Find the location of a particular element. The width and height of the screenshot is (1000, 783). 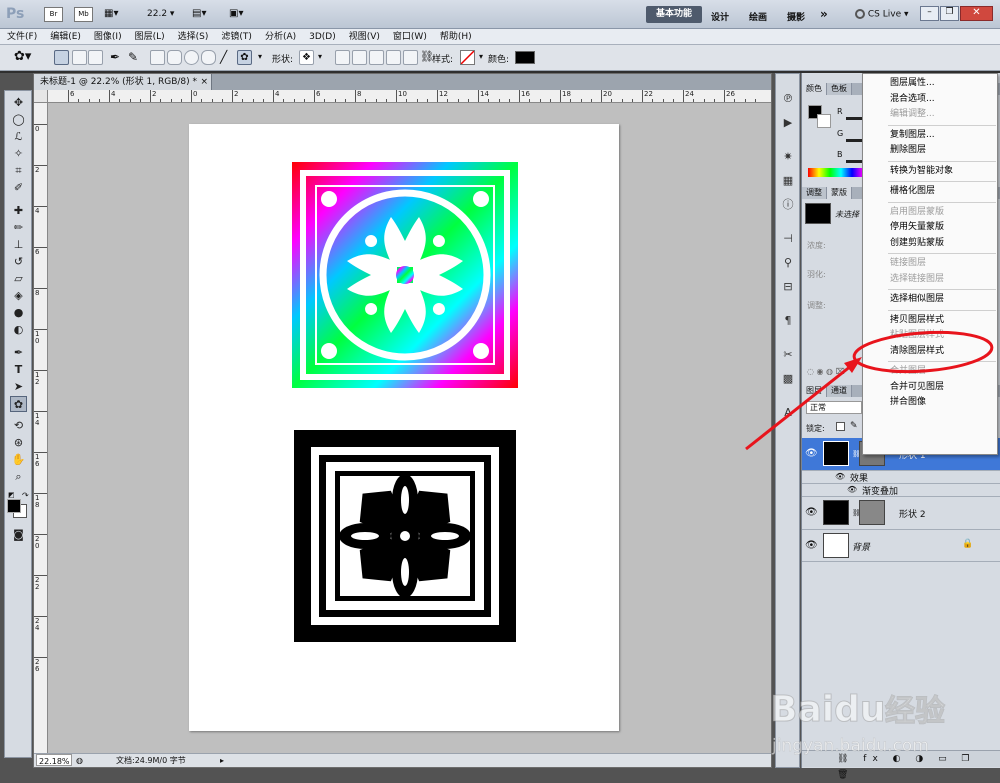

path-select-icon: ➤ is located at coordinates (18, 387).